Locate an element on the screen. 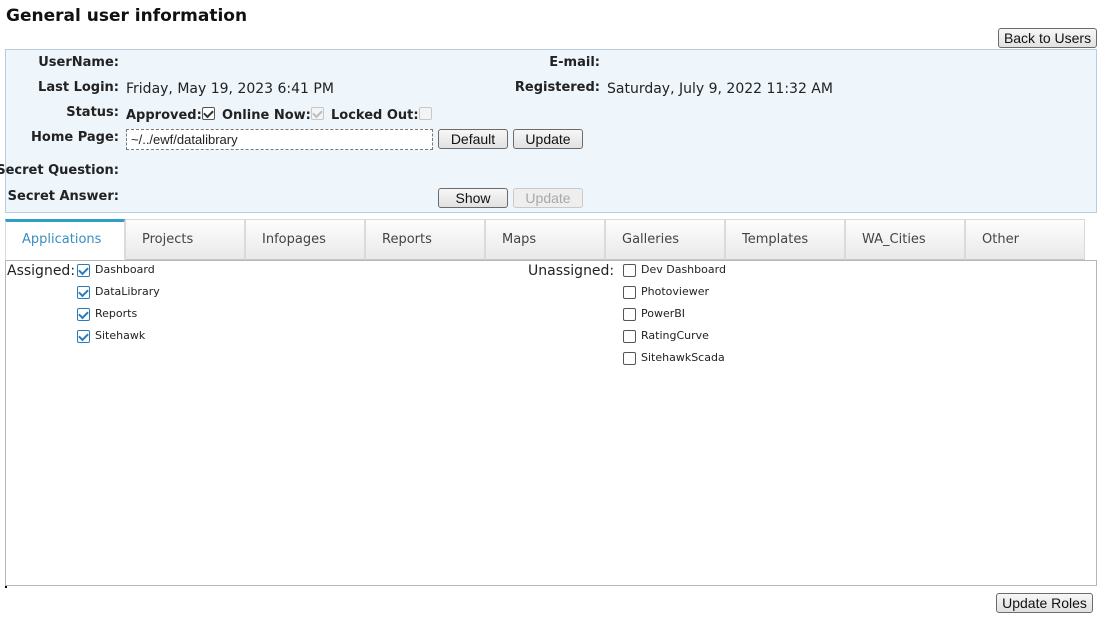  secret-answer-label: Secret Answer: is located at coordinates (63, 196).